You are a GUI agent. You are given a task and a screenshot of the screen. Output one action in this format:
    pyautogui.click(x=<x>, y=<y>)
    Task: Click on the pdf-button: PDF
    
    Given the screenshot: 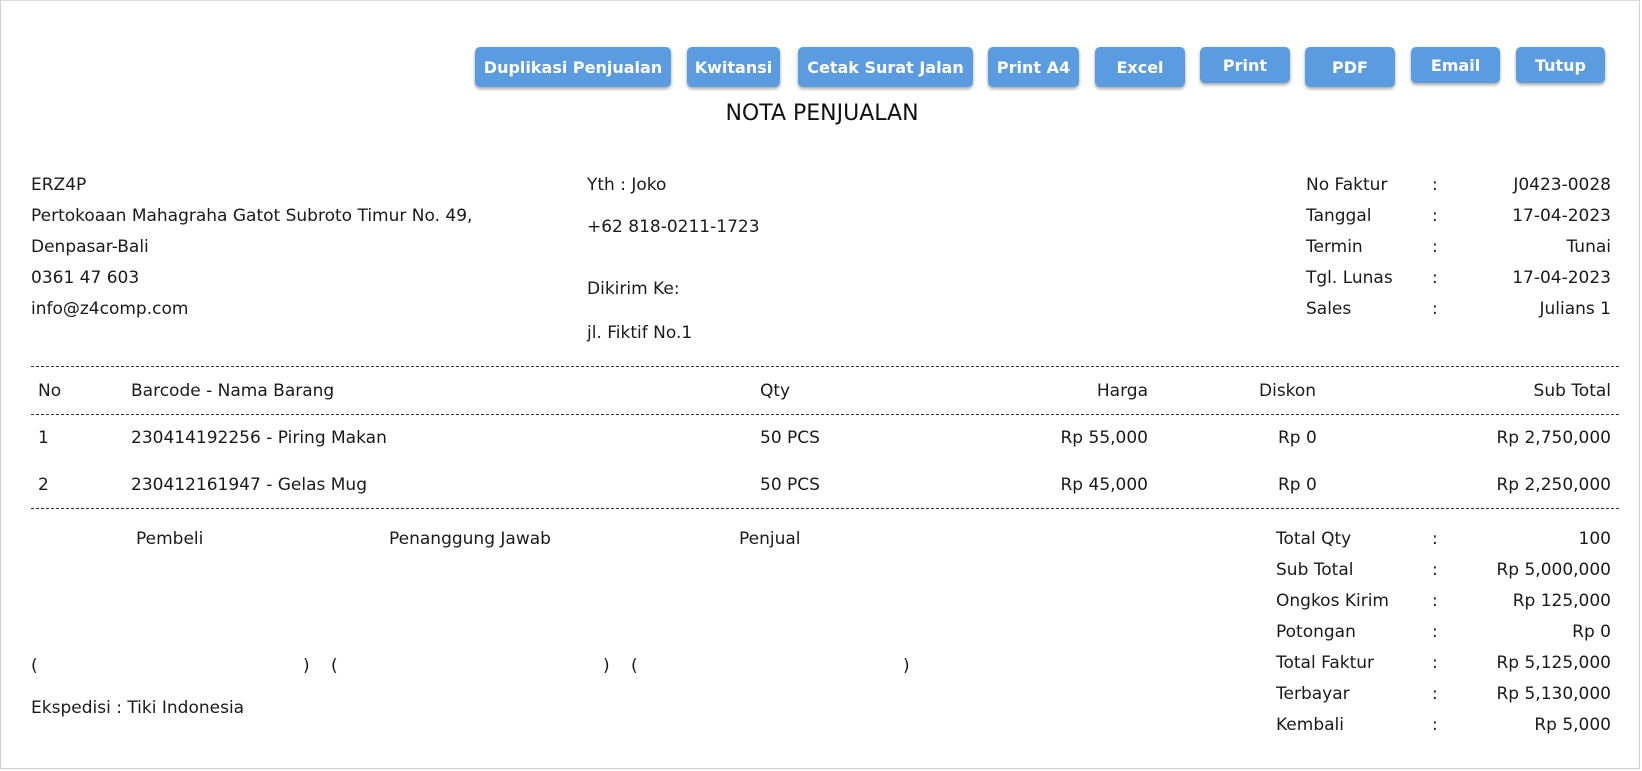 What is the action you would take?
    pyautogui.click(x=1350, y=67)
    